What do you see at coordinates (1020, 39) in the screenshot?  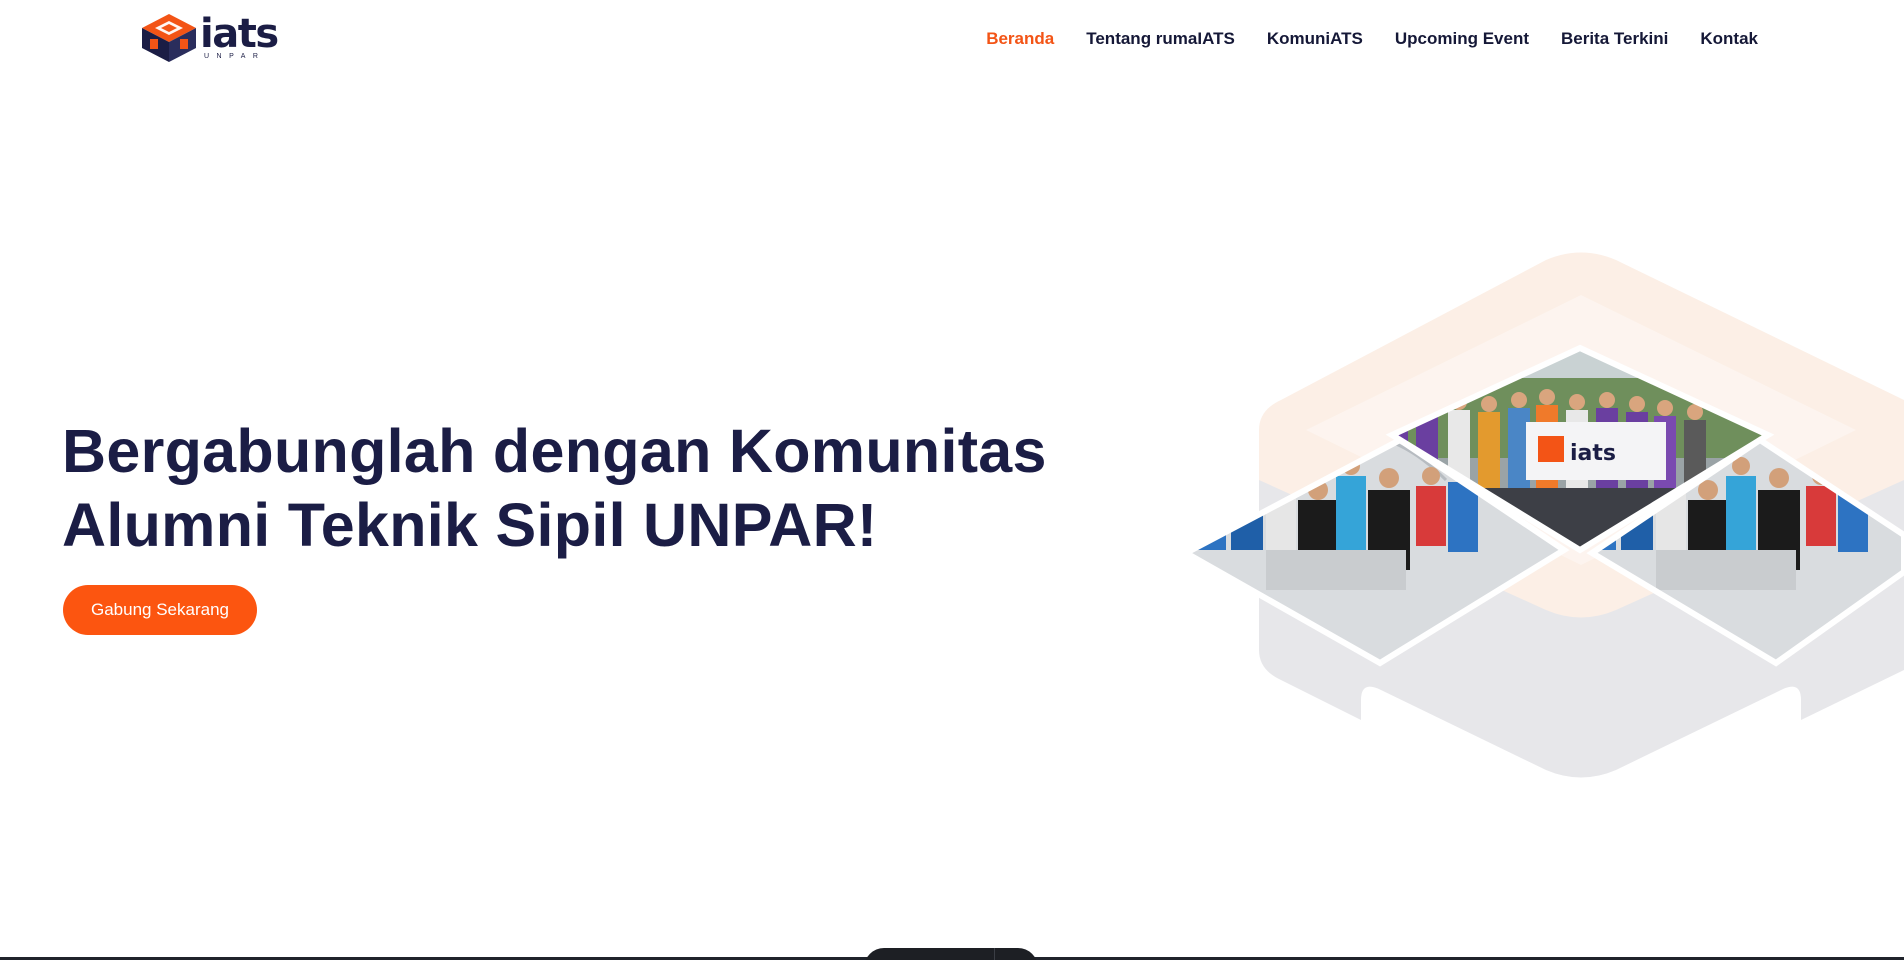 I see `nav-item-beranda: Beranda` at bounding box center [1020, 39].